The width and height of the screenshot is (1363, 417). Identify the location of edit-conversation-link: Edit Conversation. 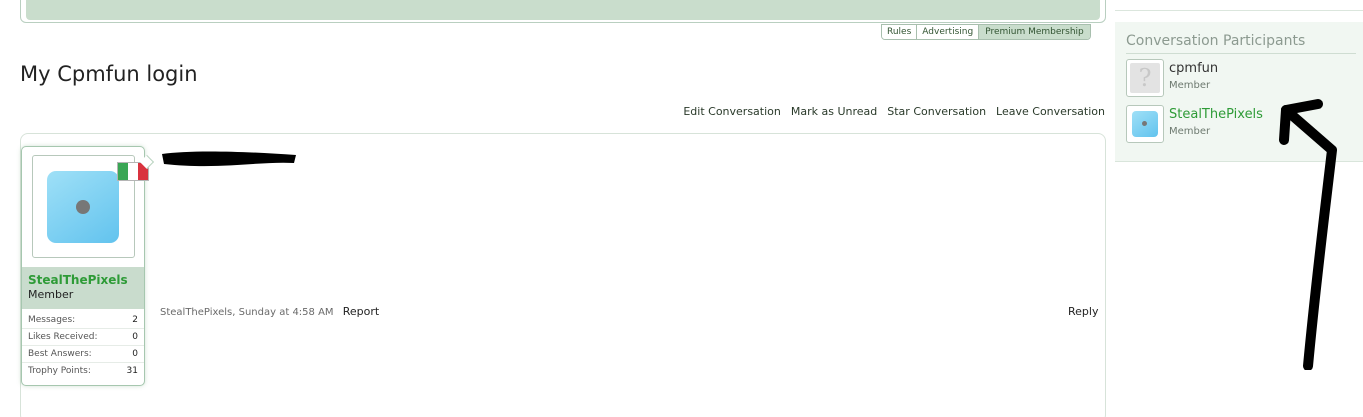
(732, 111).